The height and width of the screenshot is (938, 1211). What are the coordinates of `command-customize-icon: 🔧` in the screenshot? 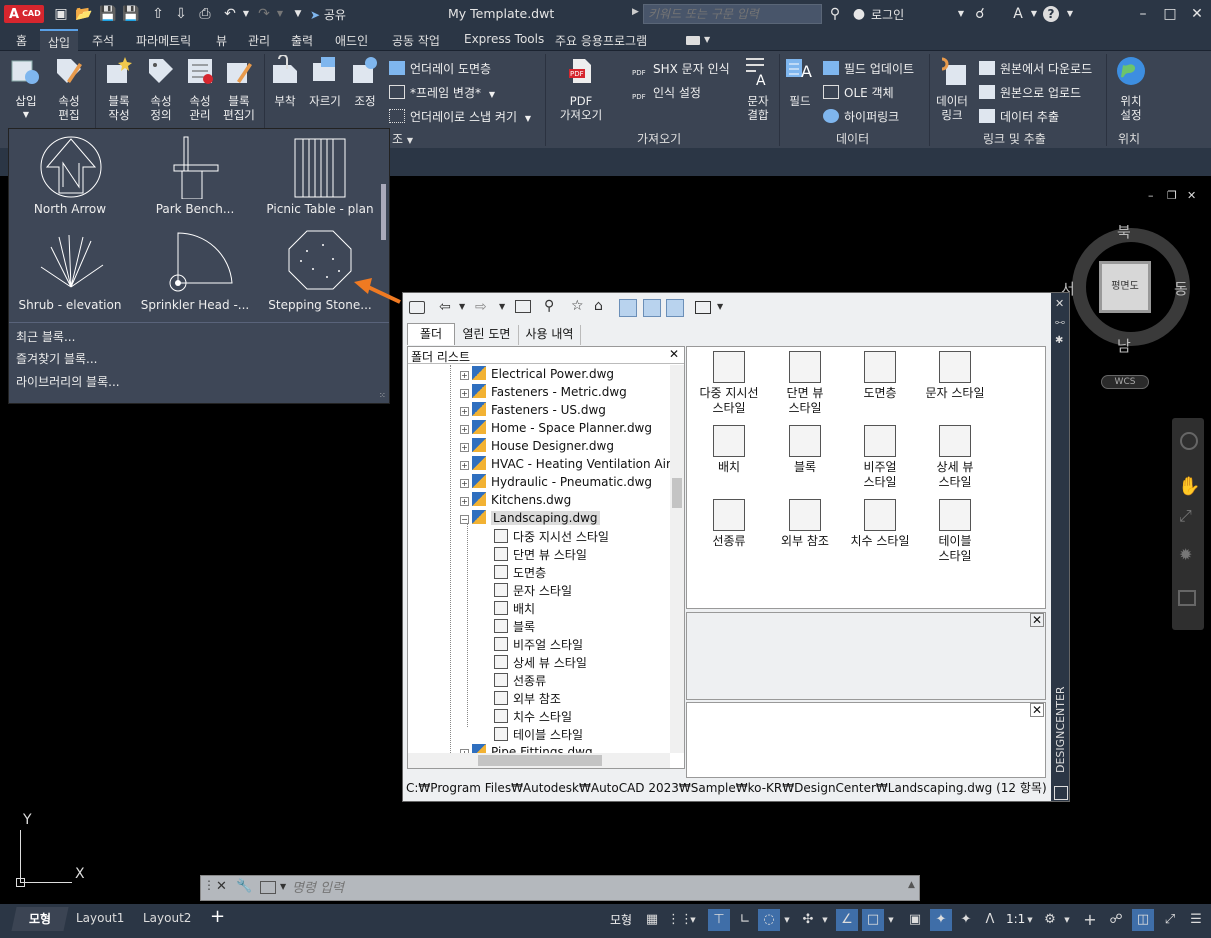 It's located at (244, 886).